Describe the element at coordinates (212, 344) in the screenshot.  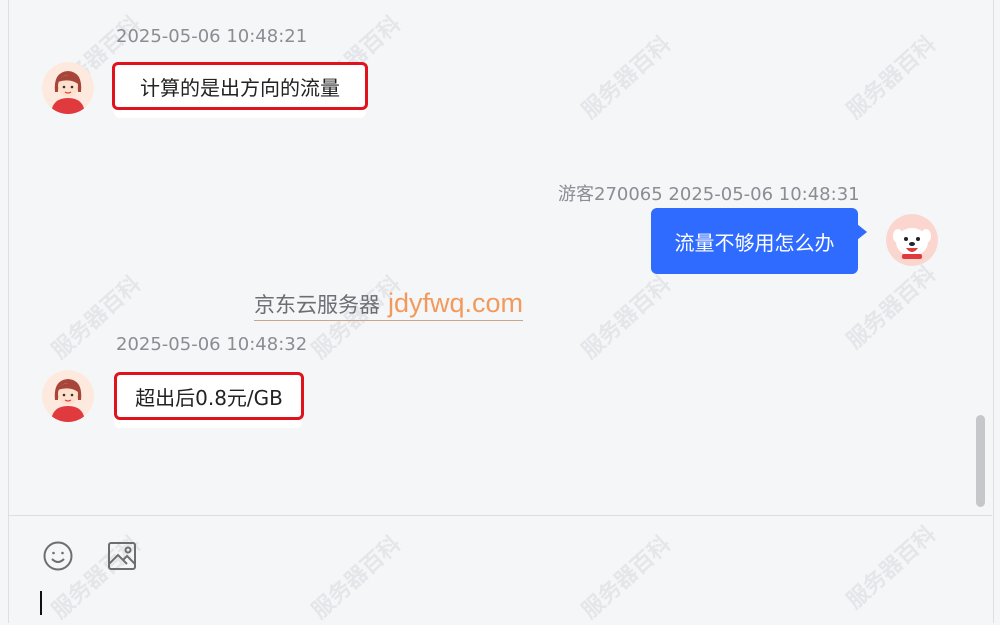
I see `message-timestamp: 2025-05-06 10:48:32` at that location.